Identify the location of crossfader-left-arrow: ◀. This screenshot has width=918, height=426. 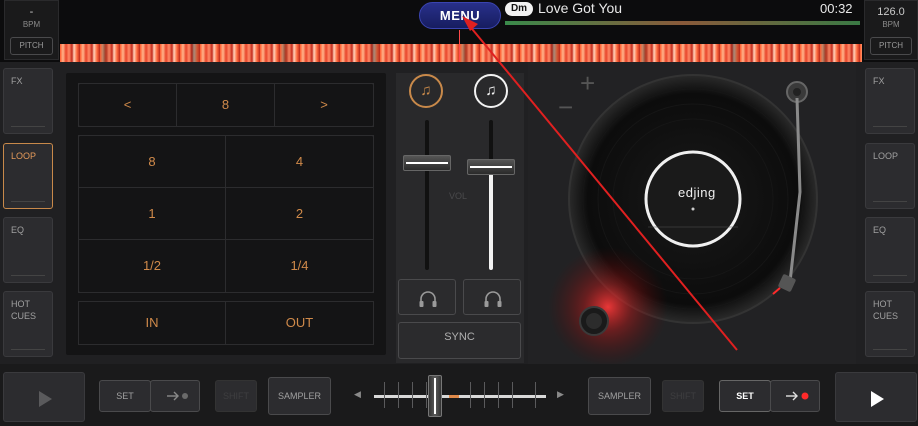
(357, 394).